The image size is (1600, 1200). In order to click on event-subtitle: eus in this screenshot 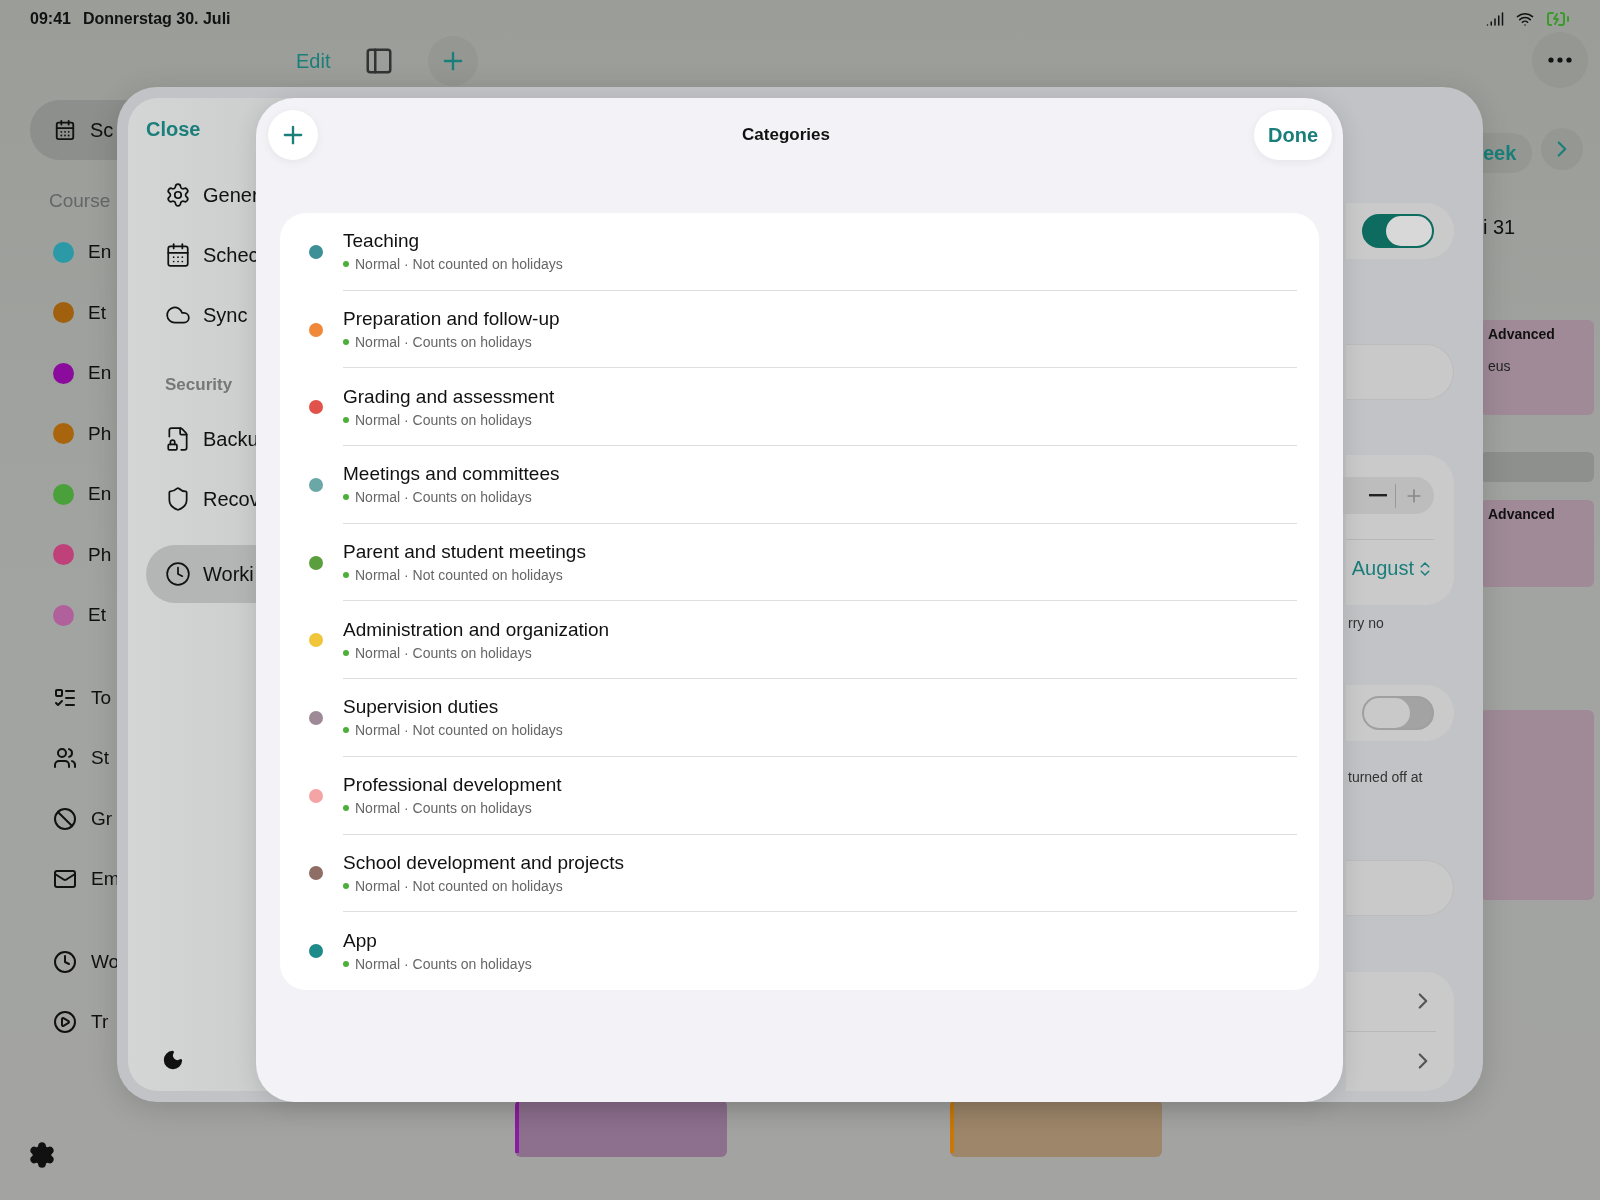, I will do `click(1500, 366)`.